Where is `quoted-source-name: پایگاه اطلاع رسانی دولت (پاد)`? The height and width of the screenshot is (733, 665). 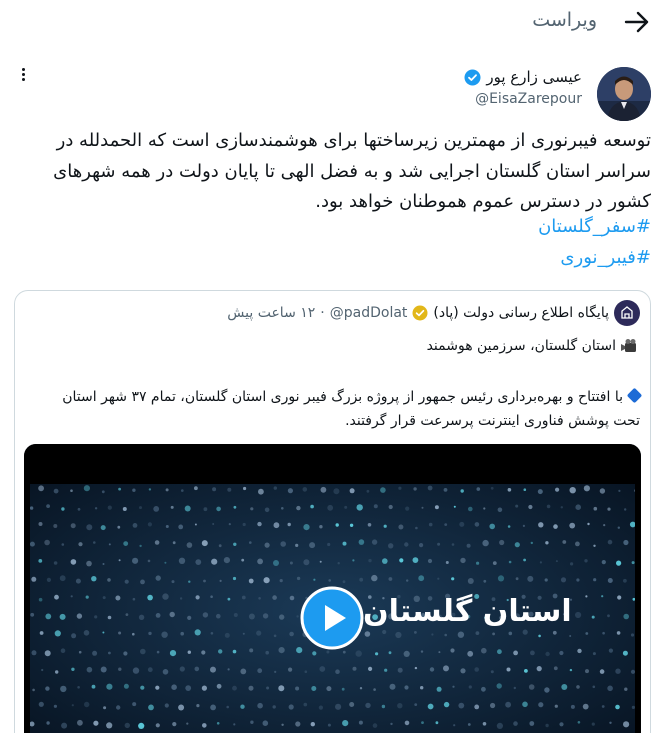
quoted-source-name: پایگاه اطلاع رسانی دولت (پاد) is located at coordinates (521, 313).